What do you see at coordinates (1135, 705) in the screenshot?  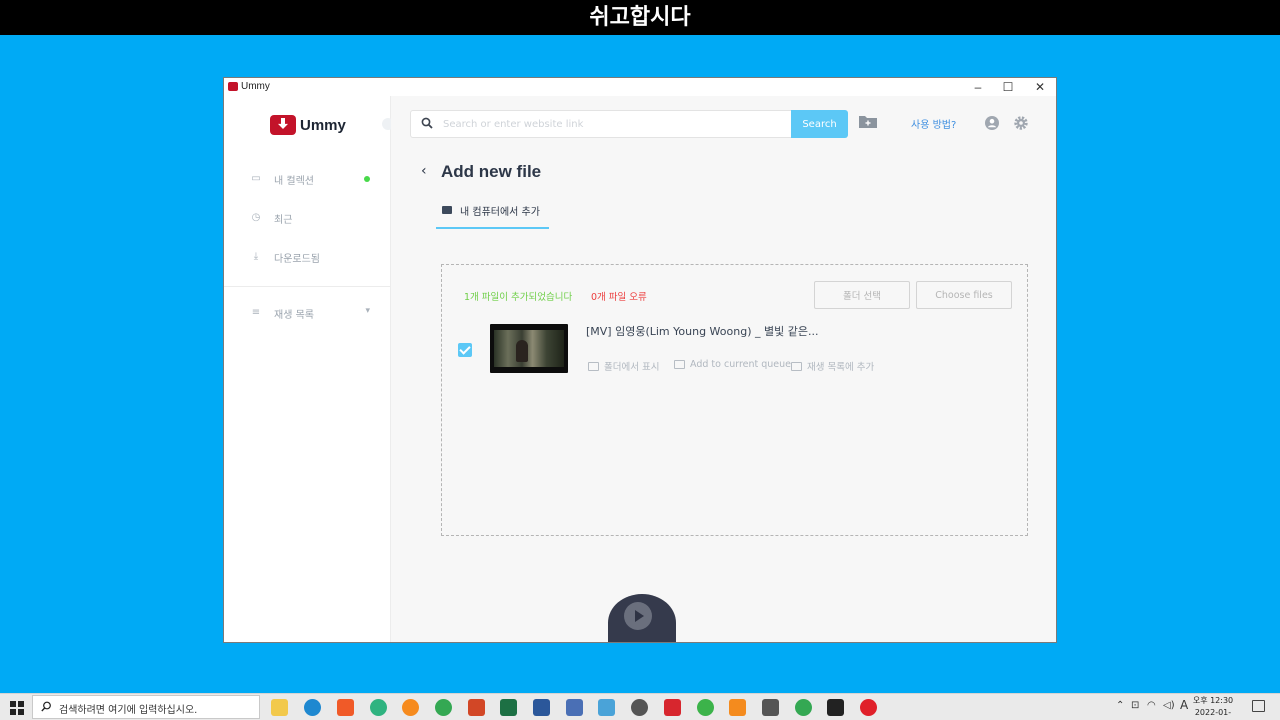 I see `tray-app-icon: ⊡` at bounding box center [1135, 705].